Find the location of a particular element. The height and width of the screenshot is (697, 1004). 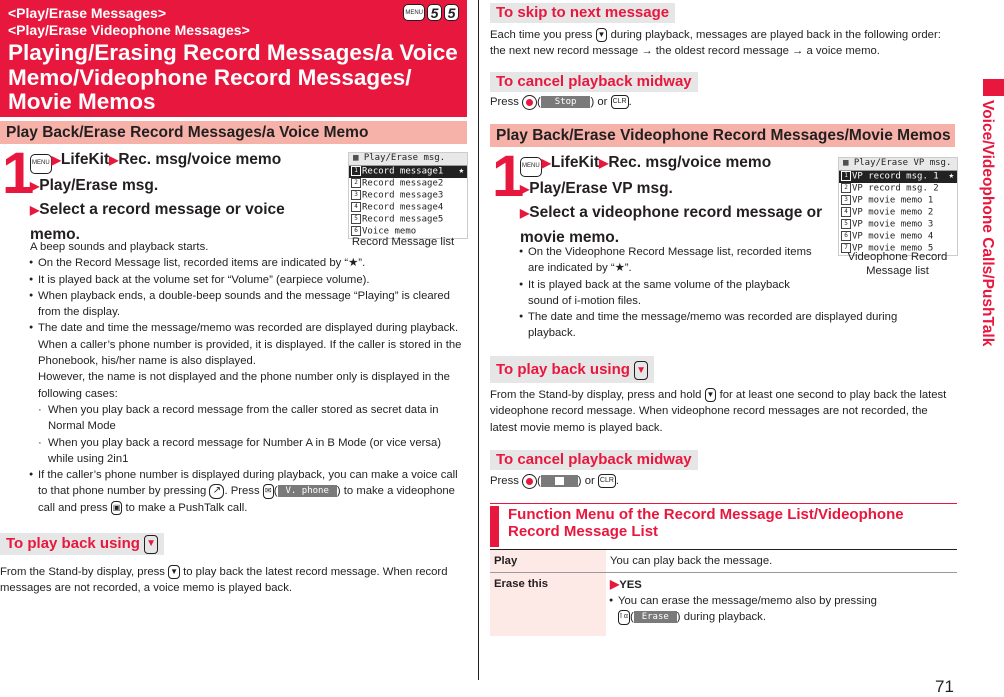

function-value: You can play back the message. is located at coordinates (691, 561).